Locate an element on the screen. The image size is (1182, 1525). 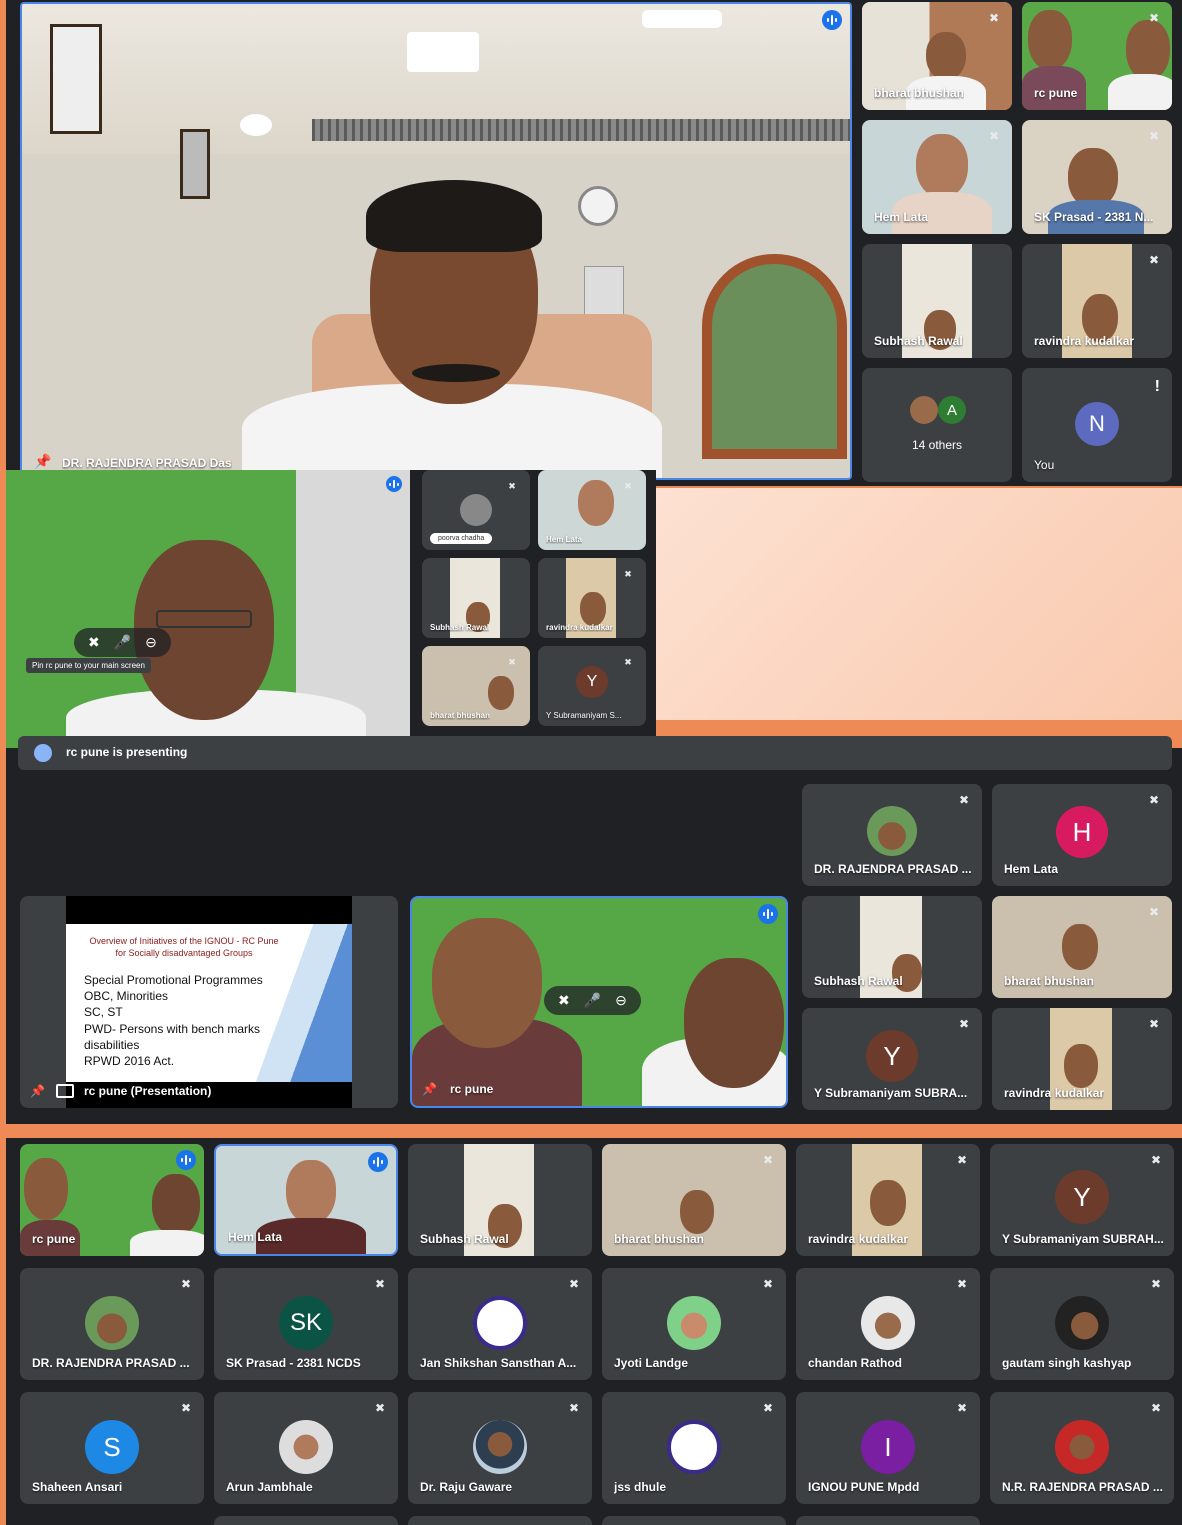
participant-tile: poorva chadha ✖ is located at coordinates (476, 510).